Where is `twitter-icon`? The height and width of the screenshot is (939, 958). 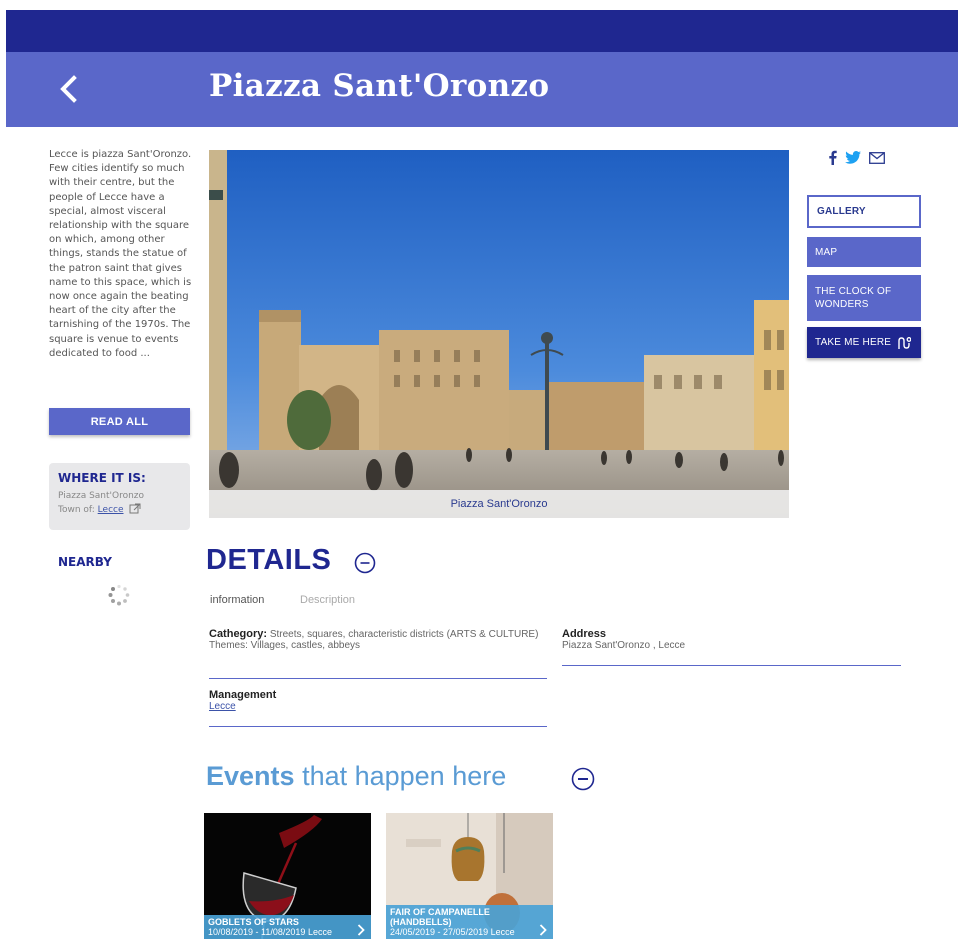
twitter-icon is located at coordinates (853, 157).